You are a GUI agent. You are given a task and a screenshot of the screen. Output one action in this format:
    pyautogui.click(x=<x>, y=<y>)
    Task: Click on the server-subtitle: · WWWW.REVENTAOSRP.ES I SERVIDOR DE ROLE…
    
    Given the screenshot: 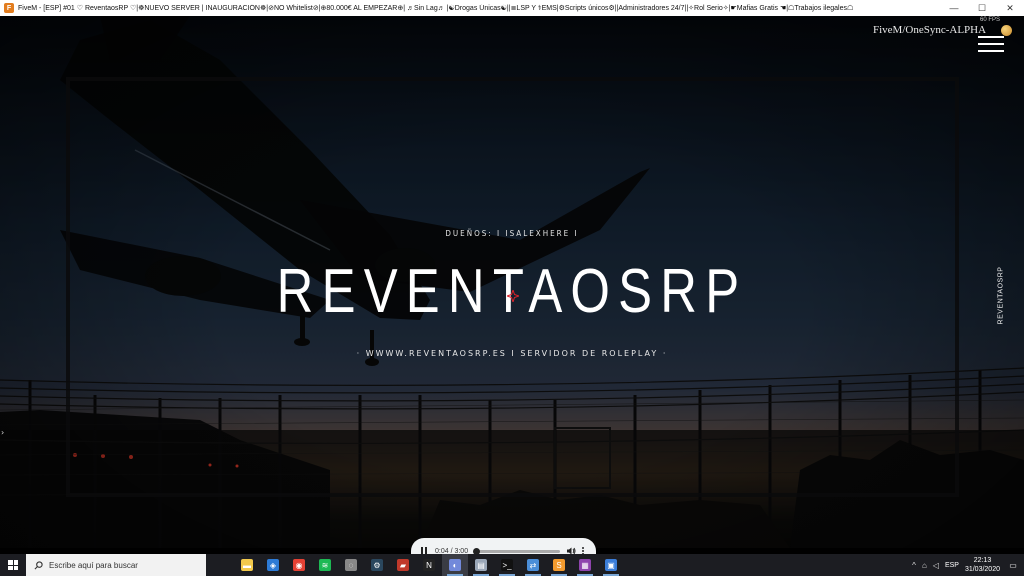 What is the action you would take?
    pyautogui.click(x=512, y=353)
    